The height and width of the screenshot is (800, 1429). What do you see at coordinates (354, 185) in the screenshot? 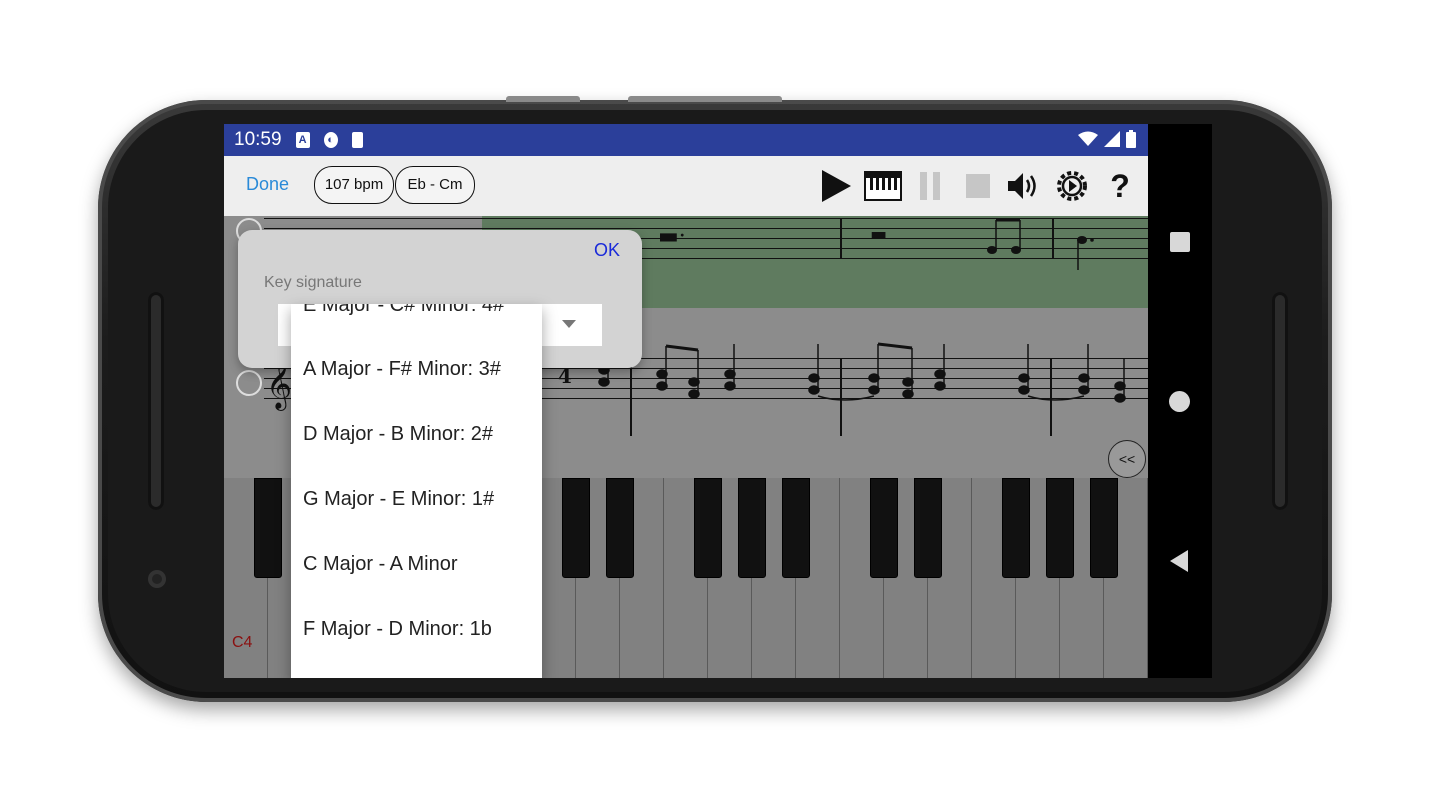
I see `tempo-button: 107 bpm` at bounding box center [354, 185].